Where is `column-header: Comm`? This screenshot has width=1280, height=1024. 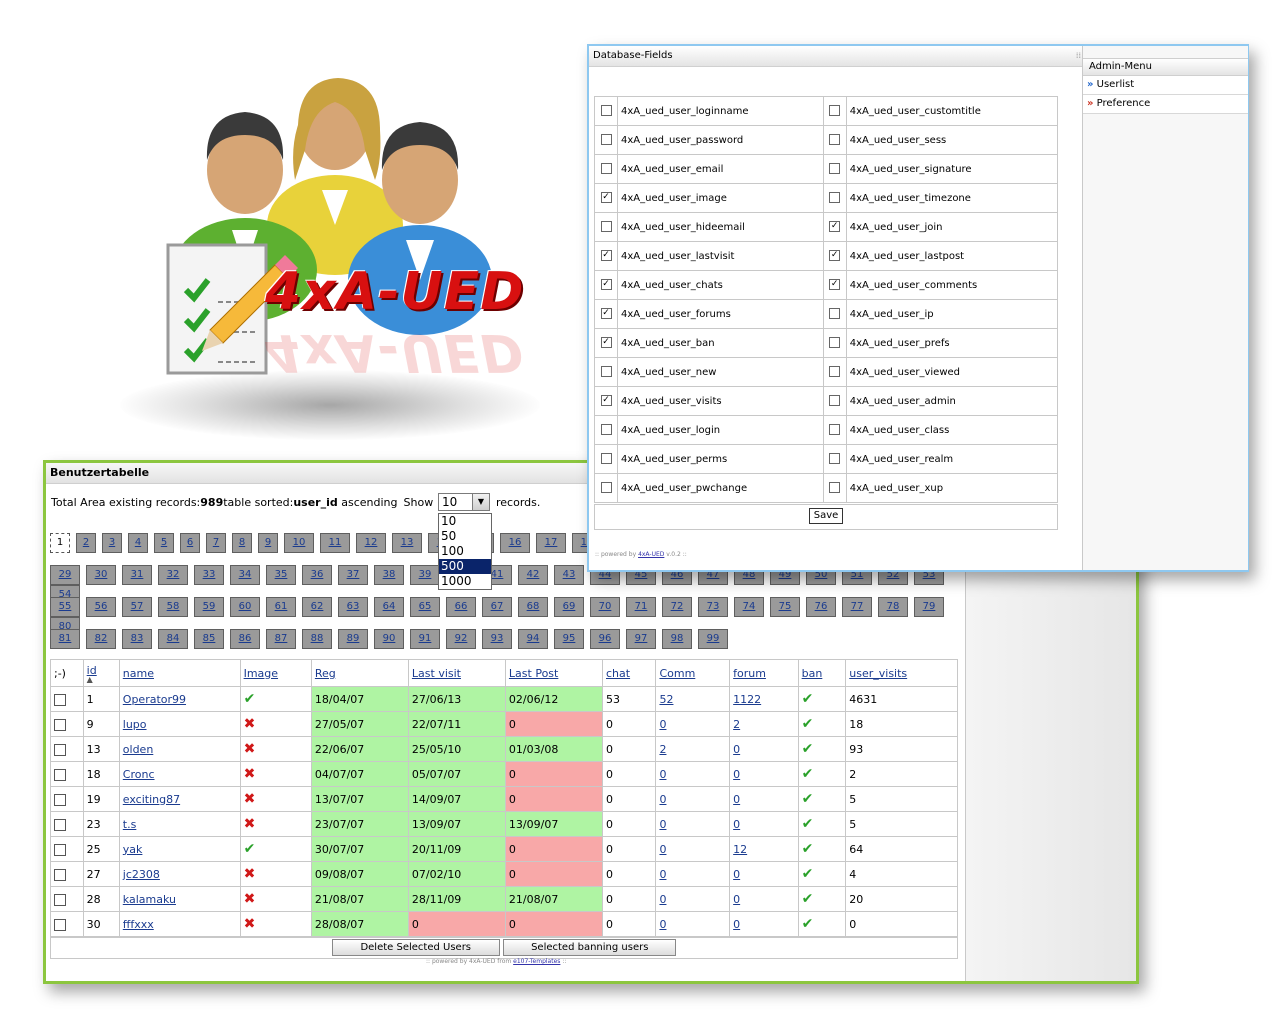
column-header: Comm is located at coordinates (693, 673).